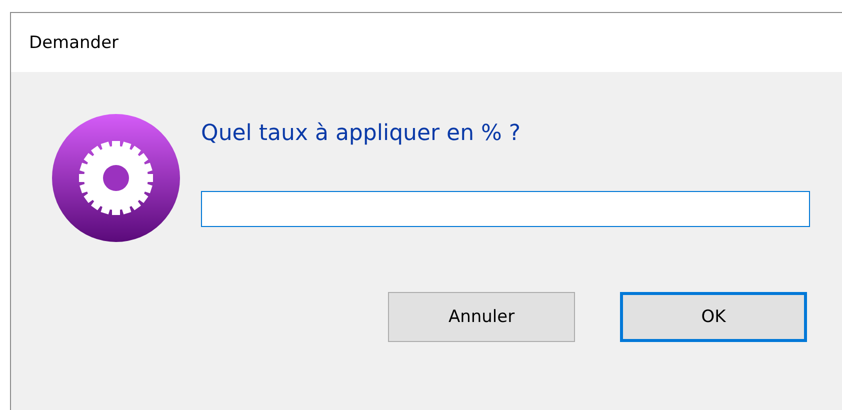  Describe the element at coordinates (505, 209) in the screenshot. I see `input-field` at that location.